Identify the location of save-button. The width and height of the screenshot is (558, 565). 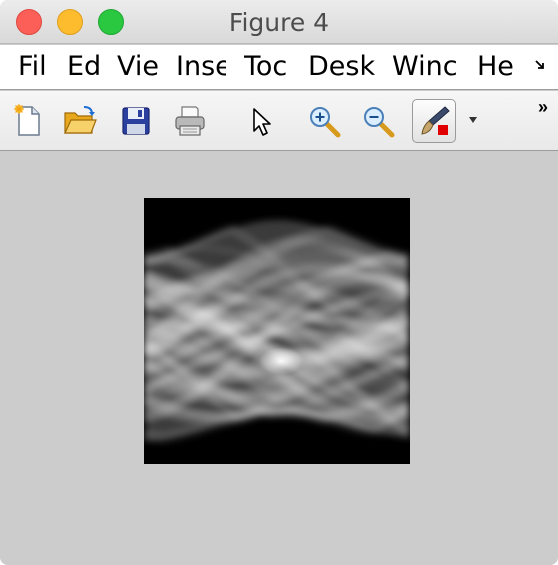
(136, 121).